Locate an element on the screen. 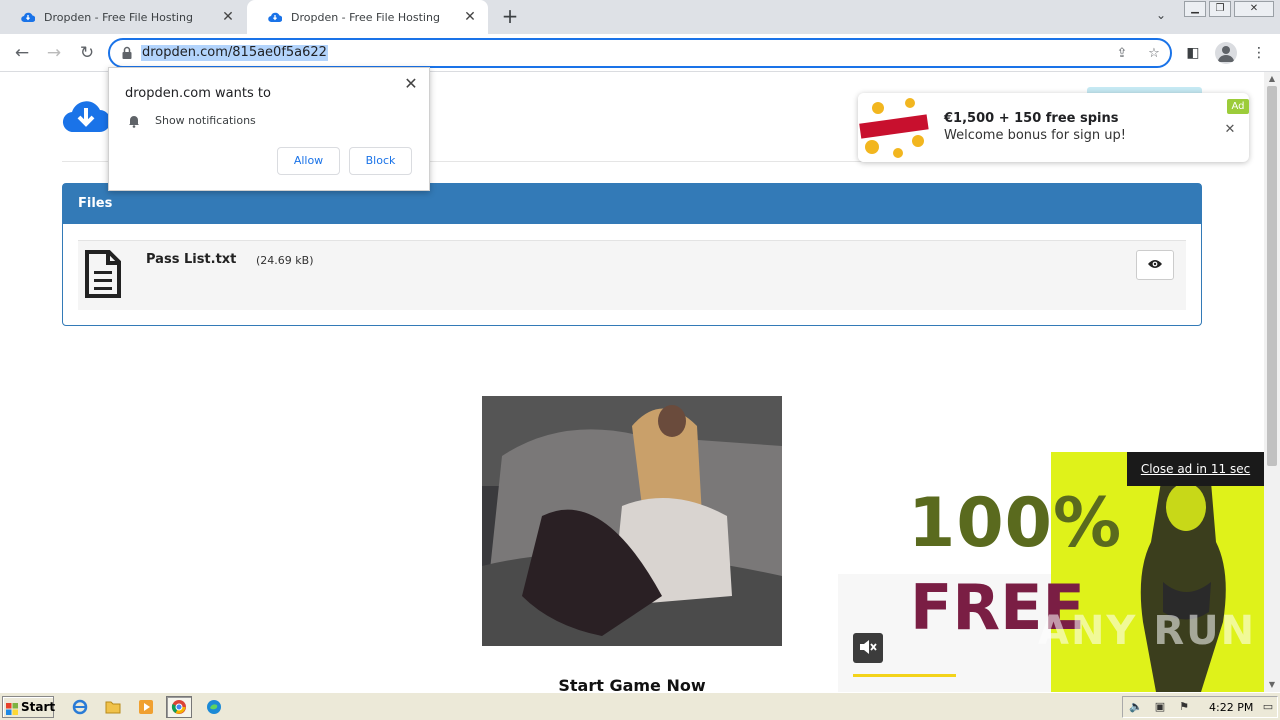 The image size is (1280, 720). tab-inactive: Dropden - Free File Hosting ✕ is located at coordinates (123, 17).